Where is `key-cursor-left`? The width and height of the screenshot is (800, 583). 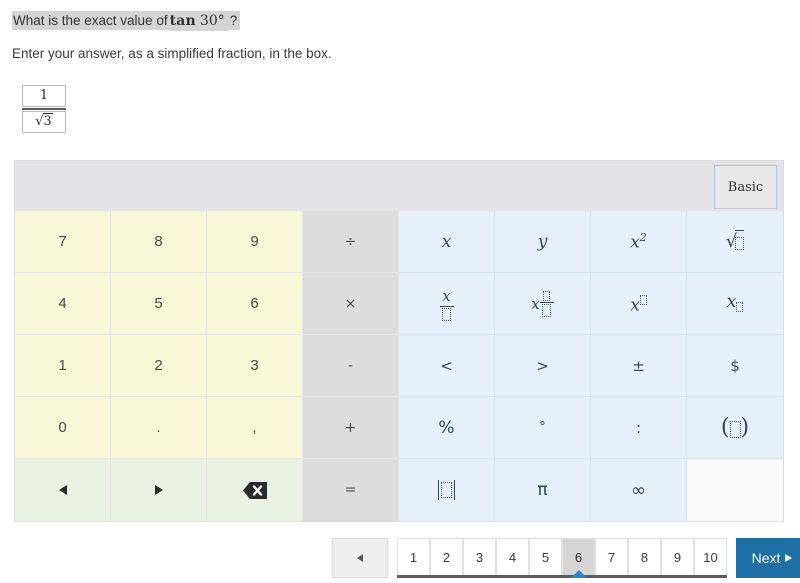
key-cursor-left is located at coordinates (63, 490).